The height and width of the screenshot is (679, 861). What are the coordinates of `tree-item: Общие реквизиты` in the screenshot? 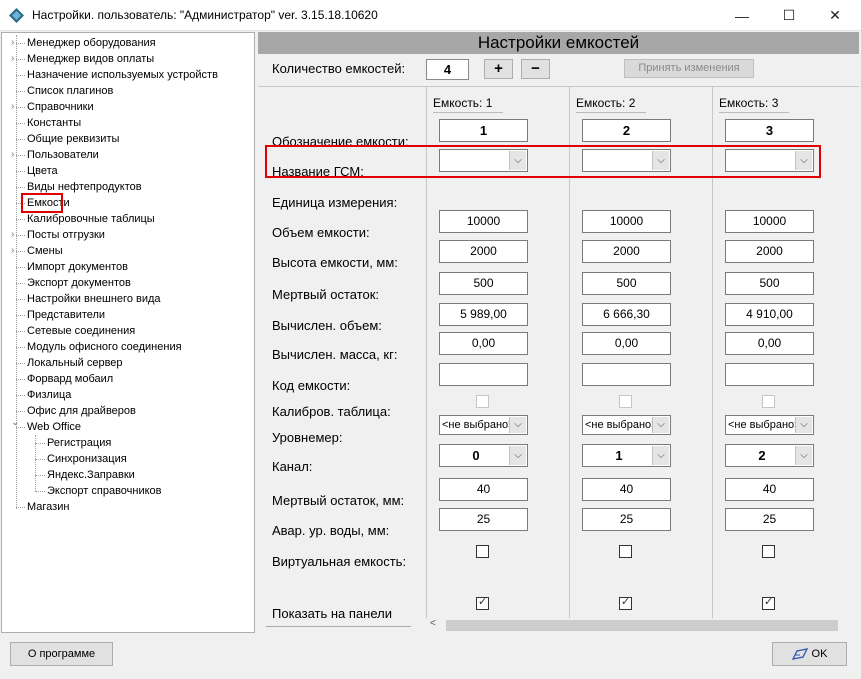 It's located at (73, 139).